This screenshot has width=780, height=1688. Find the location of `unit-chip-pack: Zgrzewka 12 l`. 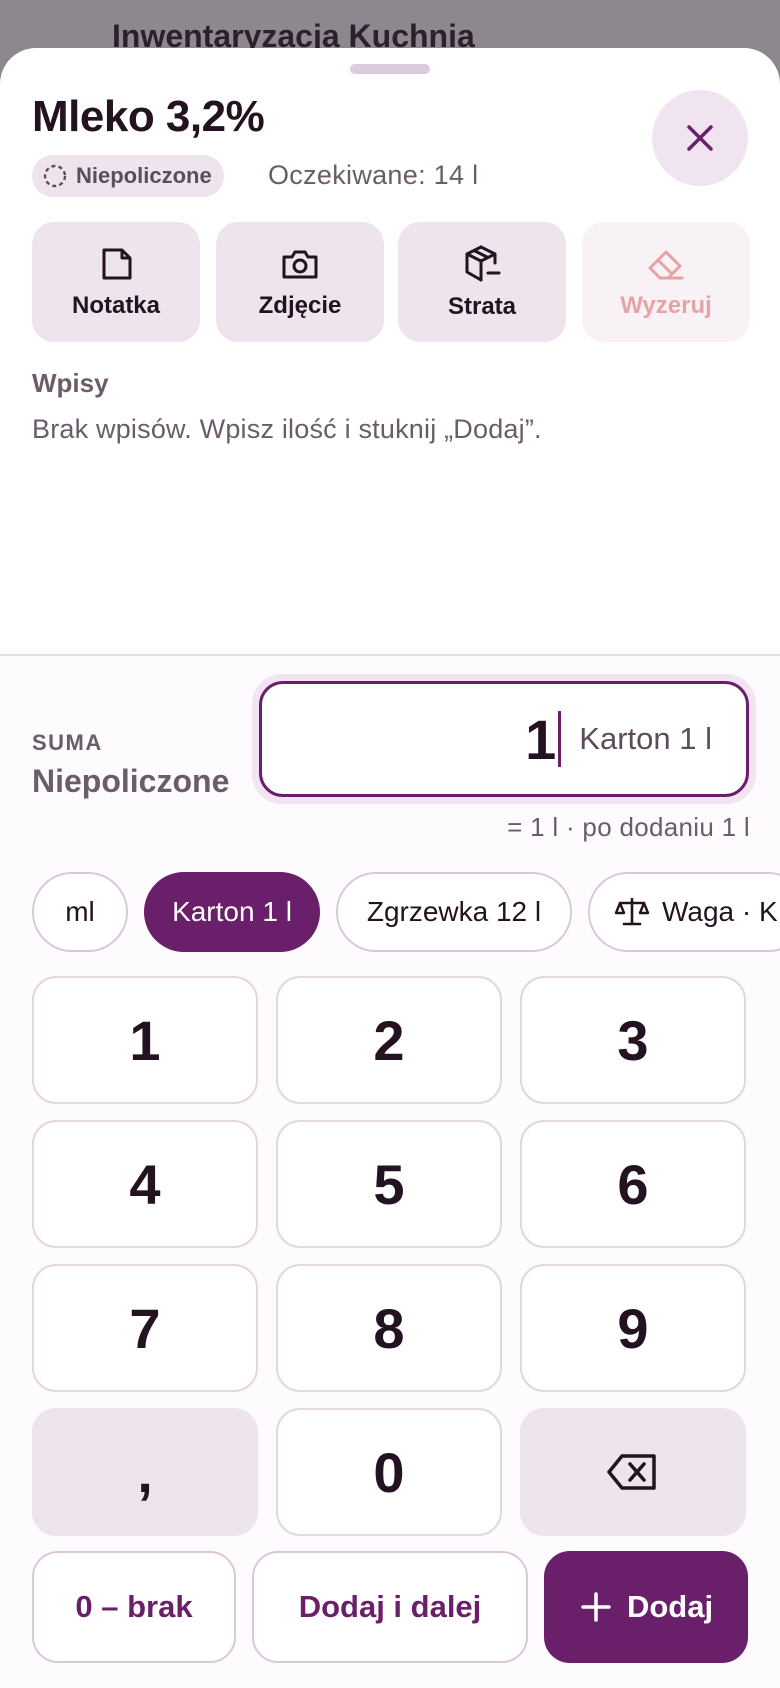

unit-chip-pack: Zgrzewka 12 l is located at coordinates (454, 912).